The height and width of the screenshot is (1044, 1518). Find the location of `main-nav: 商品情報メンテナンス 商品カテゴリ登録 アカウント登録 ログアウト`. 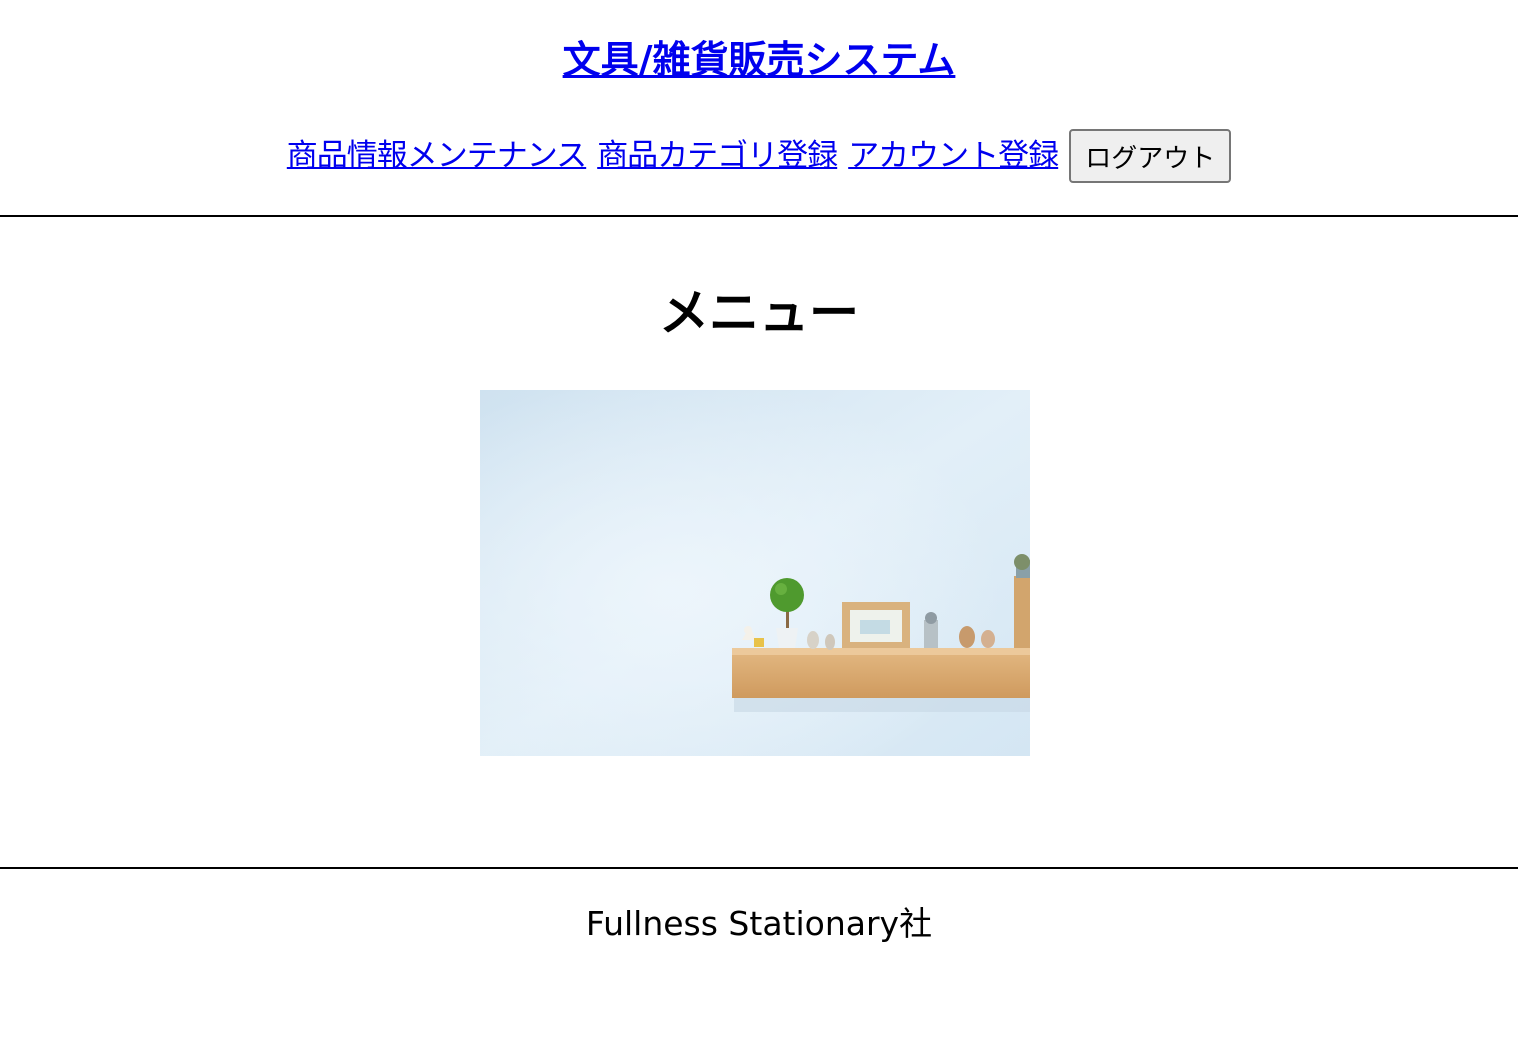

main-nav: 商品情報メンテナンス 商品カテゴリ登録 アカウント登録 ログアウト is located at coordinates (759, 156).